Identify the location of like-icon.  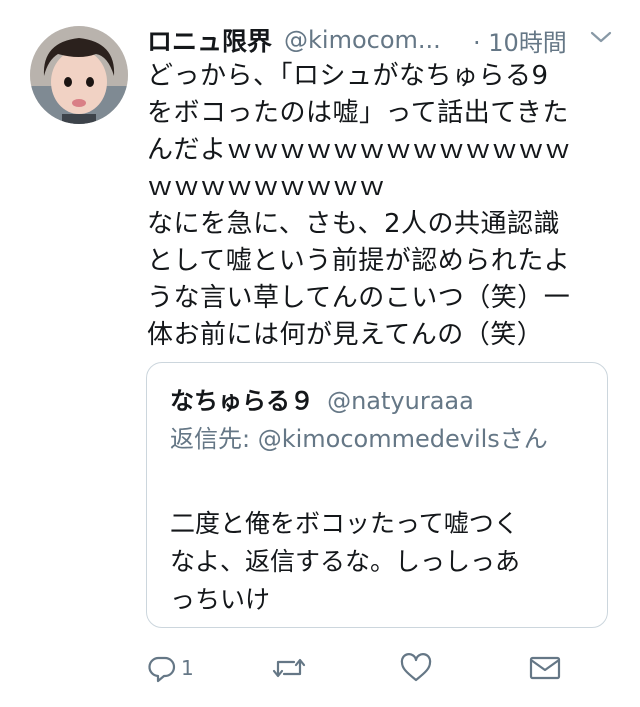
(416, 667).